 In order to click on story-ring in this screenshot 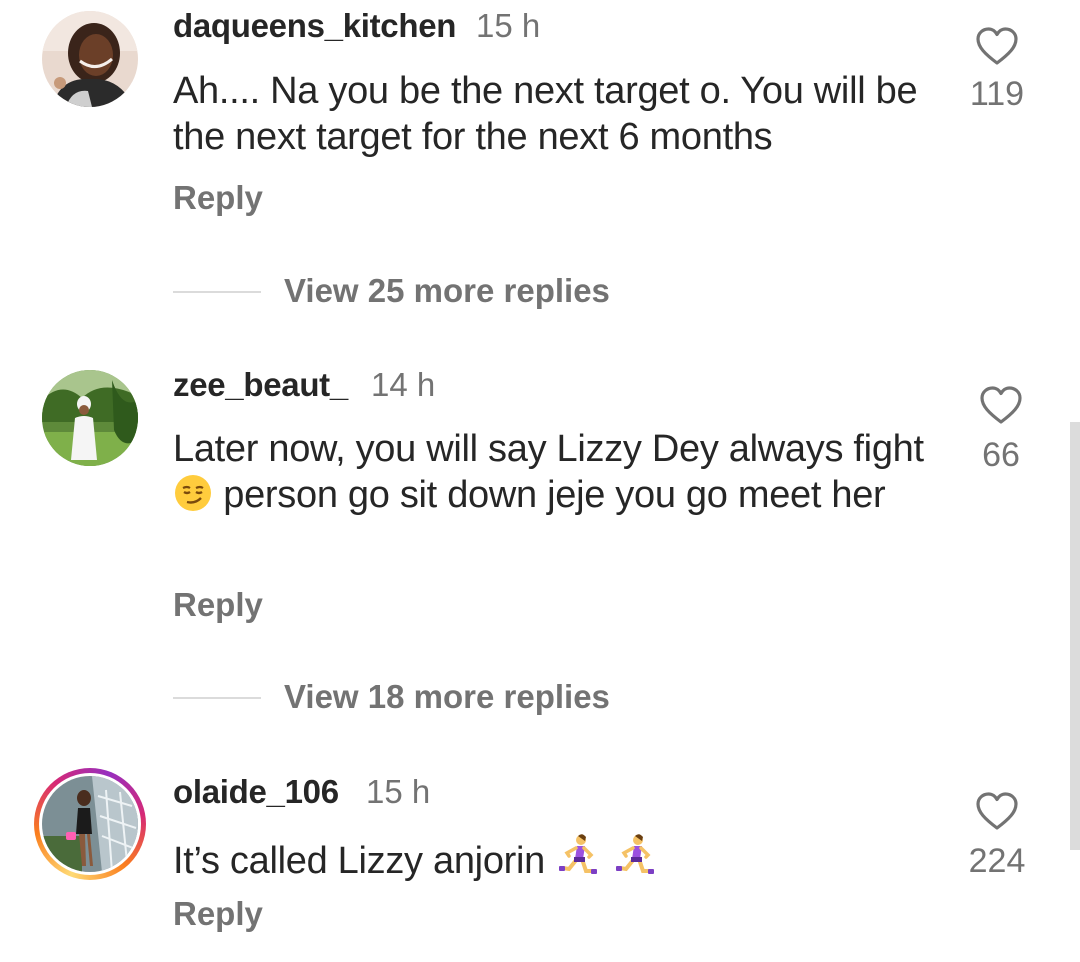, I will do `click(90, 824)`.